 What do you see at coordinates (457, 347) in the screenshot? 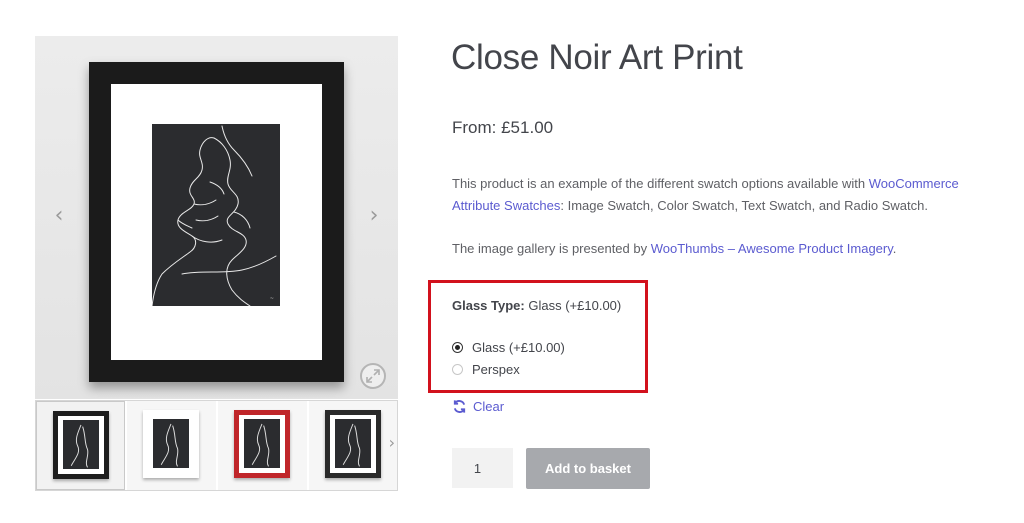
I see `glass-radio` at bounding box center [457, 347].